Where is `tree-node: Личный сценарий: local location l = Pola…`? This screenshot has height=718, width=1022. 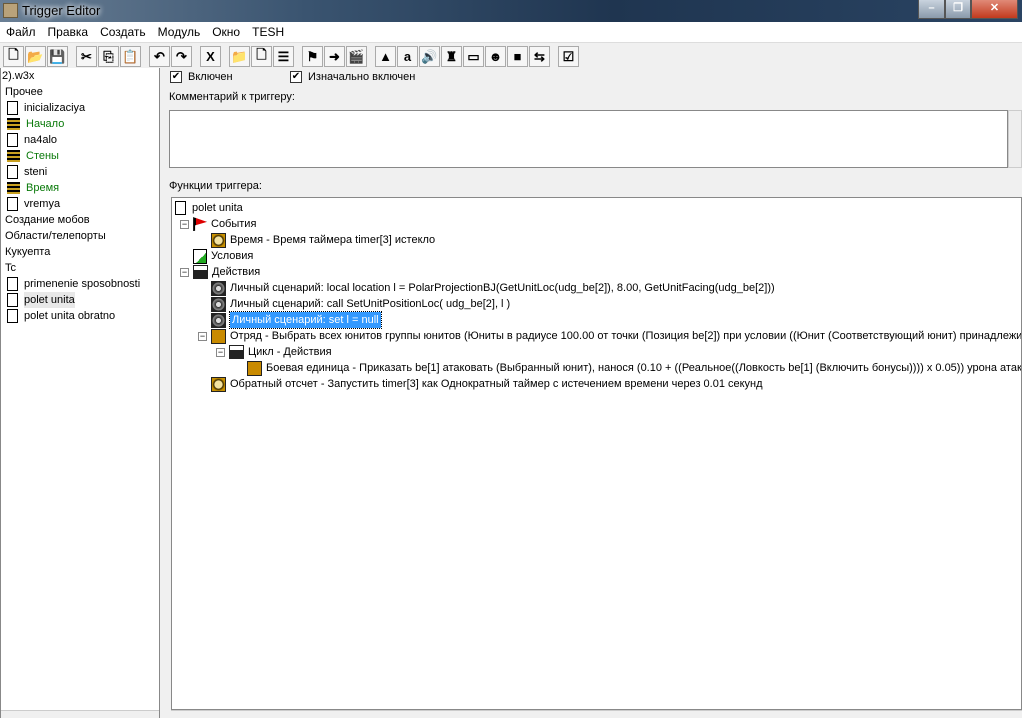 tree-node: Личный сценарий: local location l = Pola… is located at coordinates (493, 288).